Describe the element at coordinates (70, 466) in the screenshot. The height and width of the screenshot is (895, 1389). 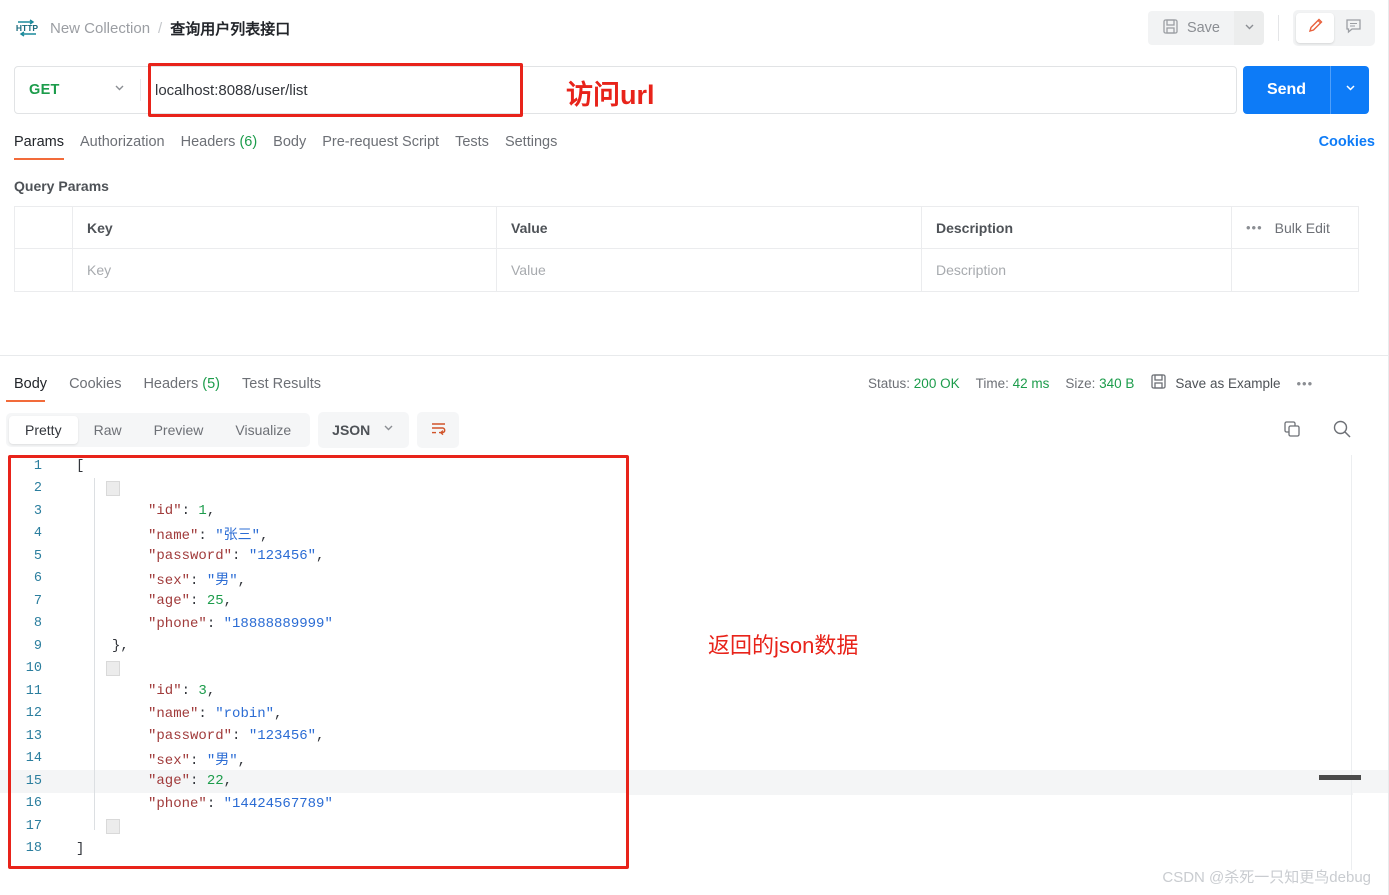
I see `json-line-content: [` at that location.